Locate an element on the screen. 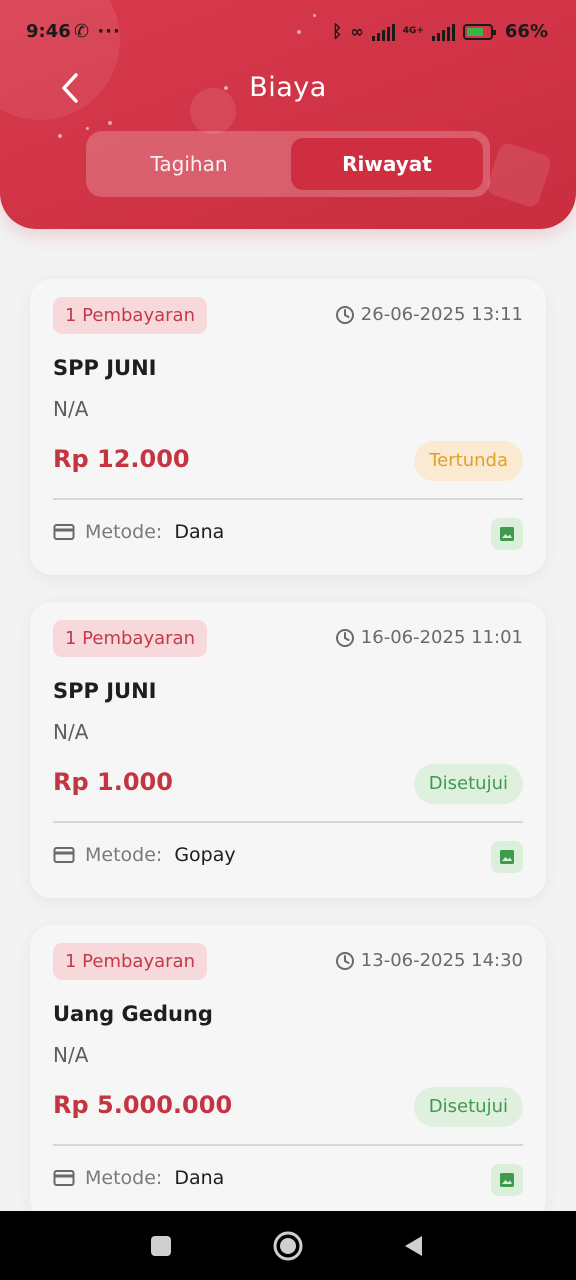 The image size is (576, 1280). page-title: Biaya is located at coordinates (288, 87).